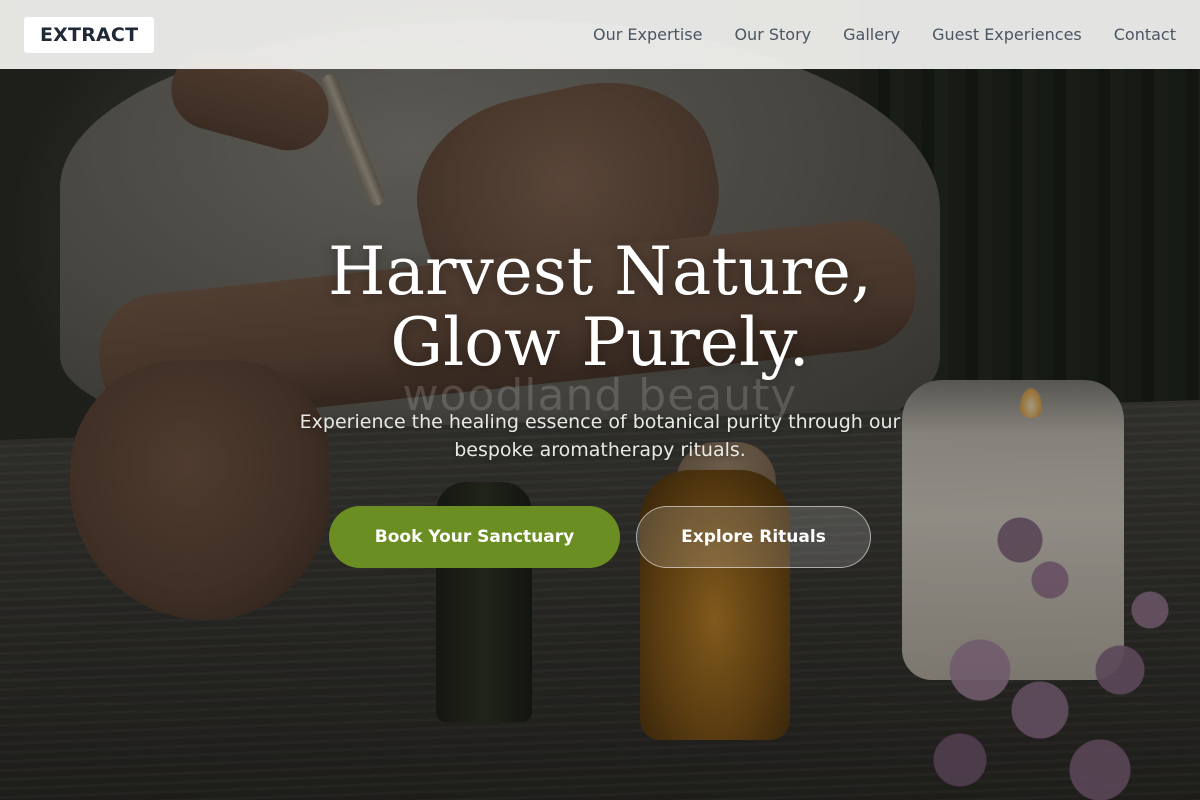 This screenshot has height=800, width=1200. What do you see at coordinates (1145, 34) in the screenshot?
I see `nav-link-contact: Contact` at bounding box center [1145, 34].